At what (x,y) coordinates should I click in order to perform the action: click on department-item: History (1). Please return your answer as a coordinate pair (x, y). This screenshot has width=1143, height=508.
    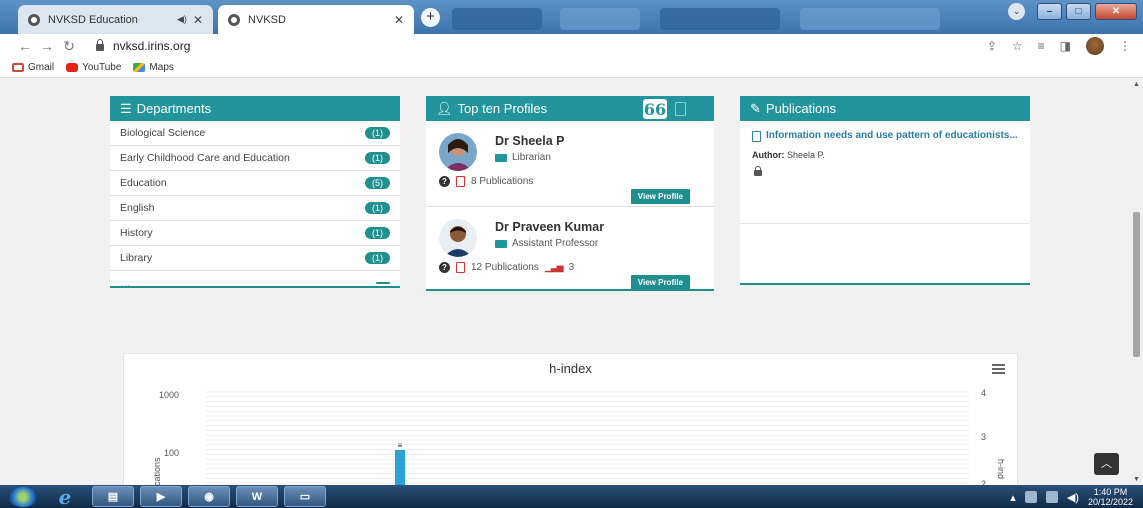
    Looking at the image, I should click on (255, 233).